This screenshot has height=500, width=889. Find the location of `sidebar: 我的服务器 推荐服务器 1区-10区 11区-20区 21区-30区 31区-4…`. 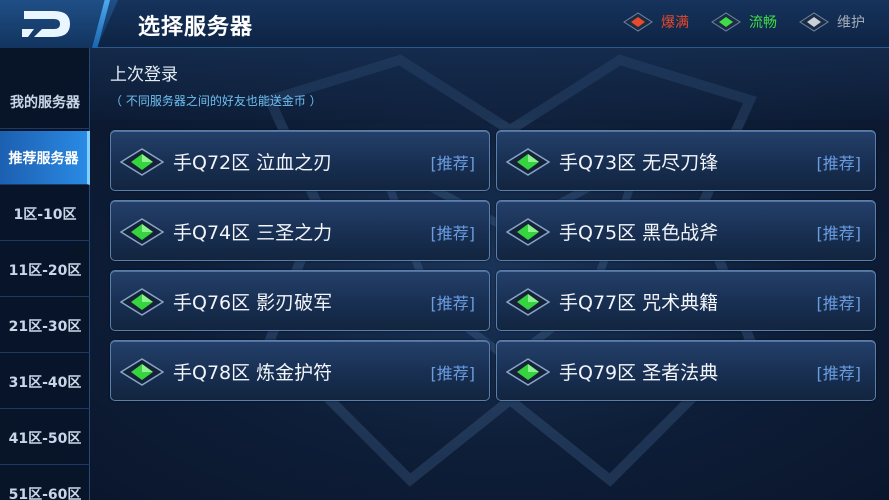

sidebar: 我的服务器 推荐服务器 1区-10区 11区-20区 21区-30区 31区-4… is located at coordinates (45, 274).